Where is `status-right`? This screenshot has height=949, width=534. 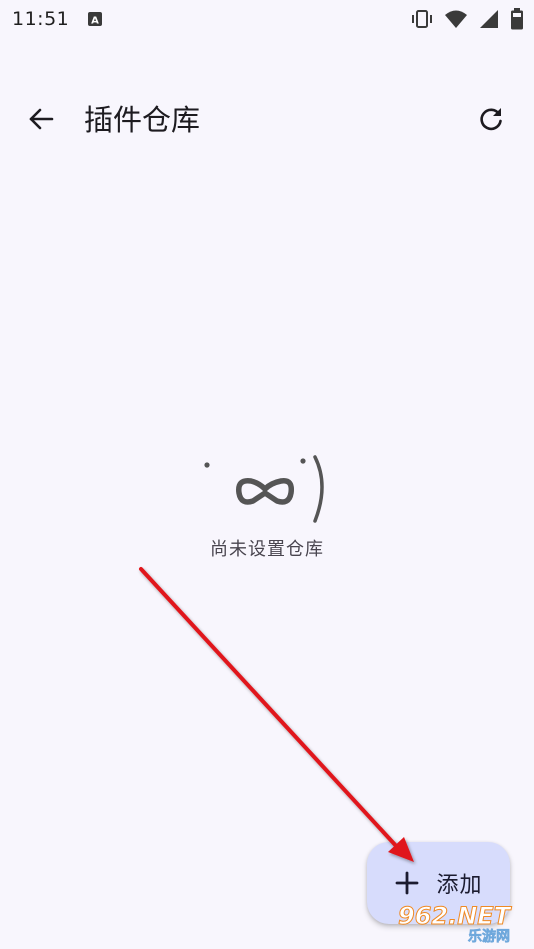 status-right is located at coordinates (467, 19).